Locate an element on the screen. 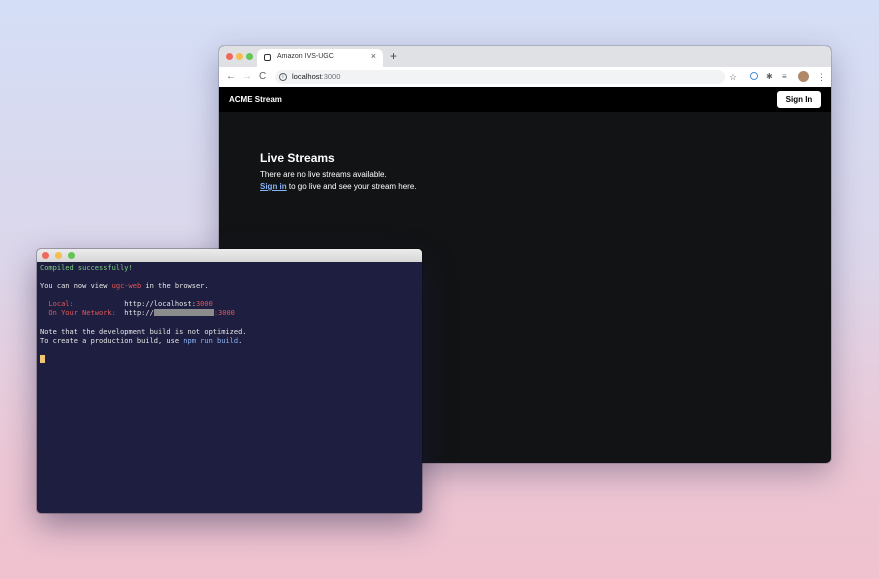  compile-status: Compiled successfully! is located at coordinates (86, 268).